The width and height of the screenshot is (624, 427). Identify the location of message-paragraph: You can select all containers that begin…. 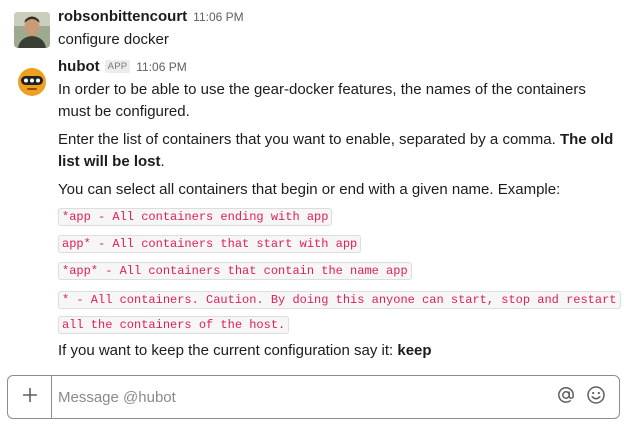
(309, 189).